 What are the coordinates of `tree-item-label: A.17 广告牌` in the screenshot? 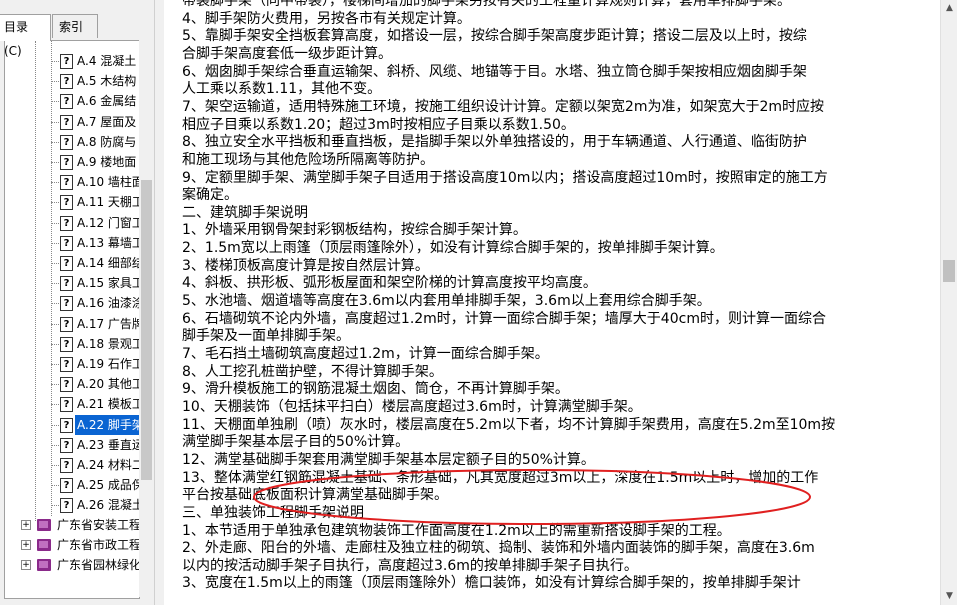 It's located at (108, 323).